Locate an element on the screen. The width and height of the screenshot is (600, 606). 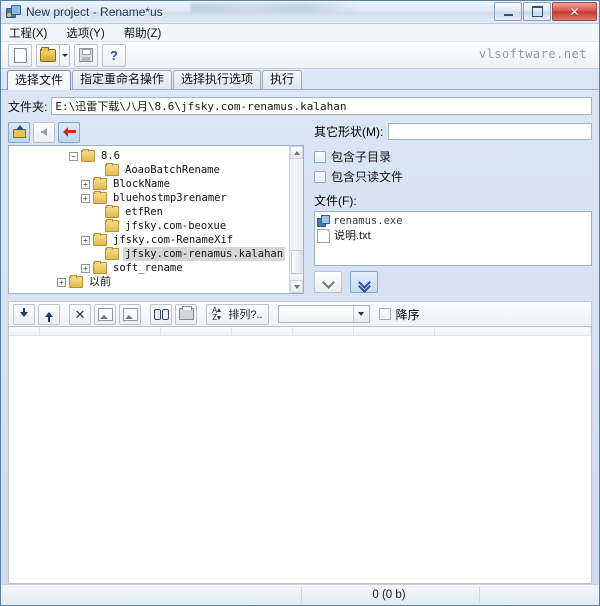
up-folder-button is located at coordinates (19, 132).